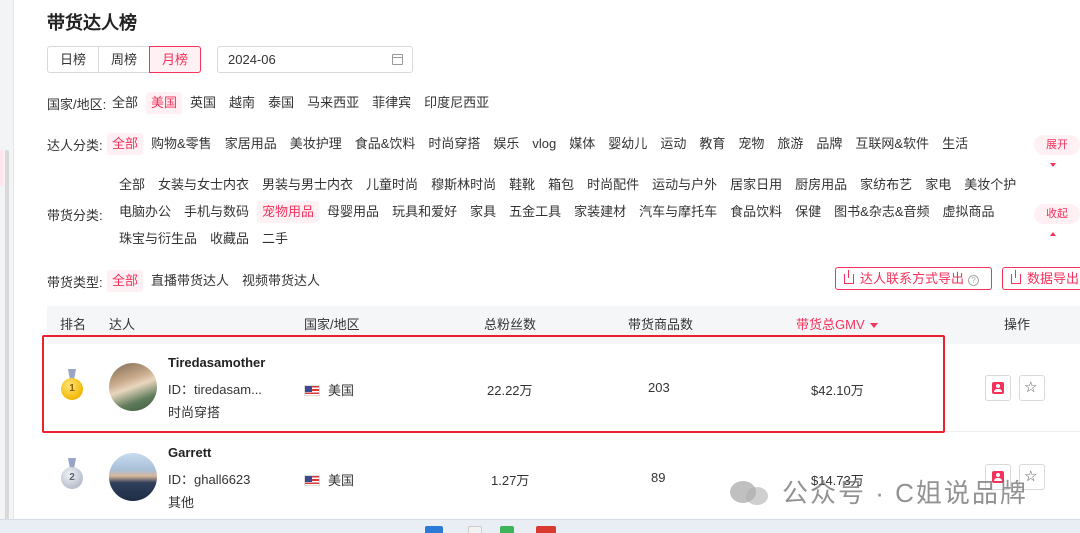  I want to click on product-category-chip: 虚拟商品, so click(969, 212).